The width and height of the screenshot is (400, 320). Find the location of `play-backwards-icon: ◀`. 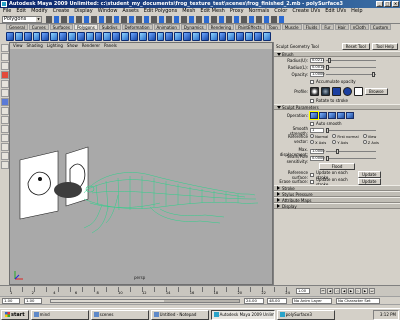

play-backwards-icon: ◀ is located at coordinates (344, 291).